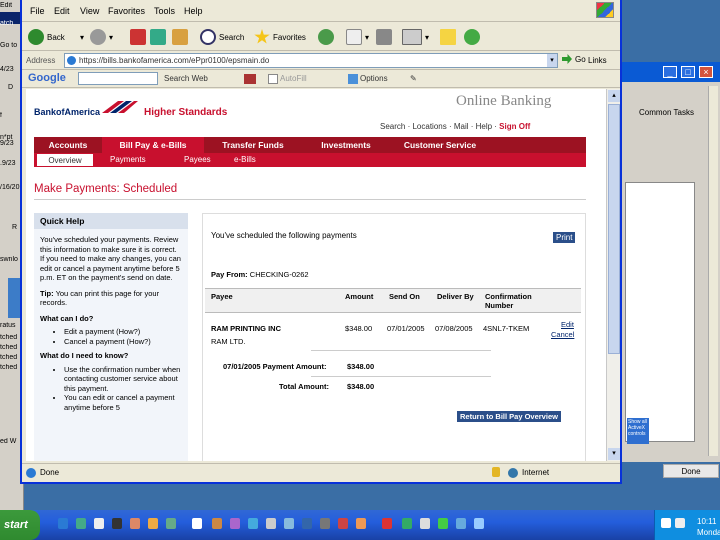 Image resolution: width=720 pixels, height=540 pixels. I want to click on util-help-link: Help, so click(484, 126).